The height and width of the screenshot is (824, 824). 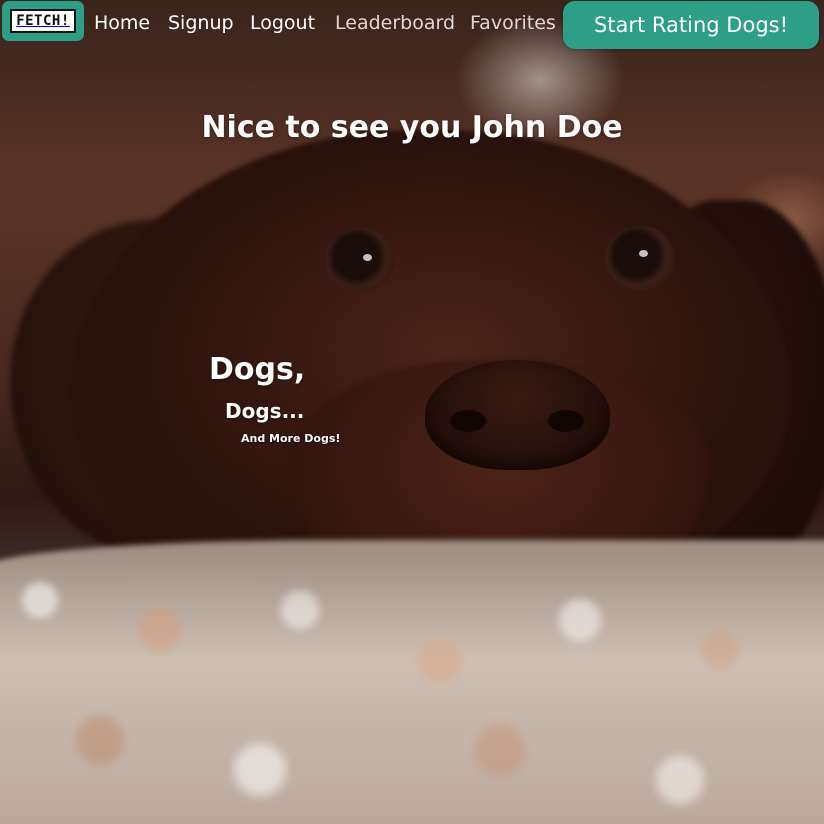 I want to click on dog-eye-left, so click(x=360, y=260).